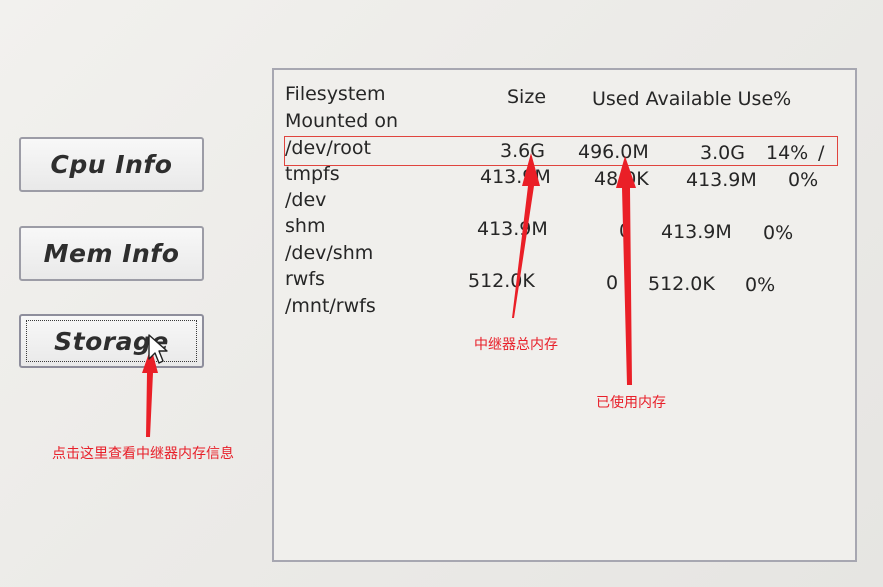 This screenshot has width=883, height=587. Describe the element at coordinates (329, 253) in the screenshot. I see `row-shm-mounted-on: /dev/shm` at that location.